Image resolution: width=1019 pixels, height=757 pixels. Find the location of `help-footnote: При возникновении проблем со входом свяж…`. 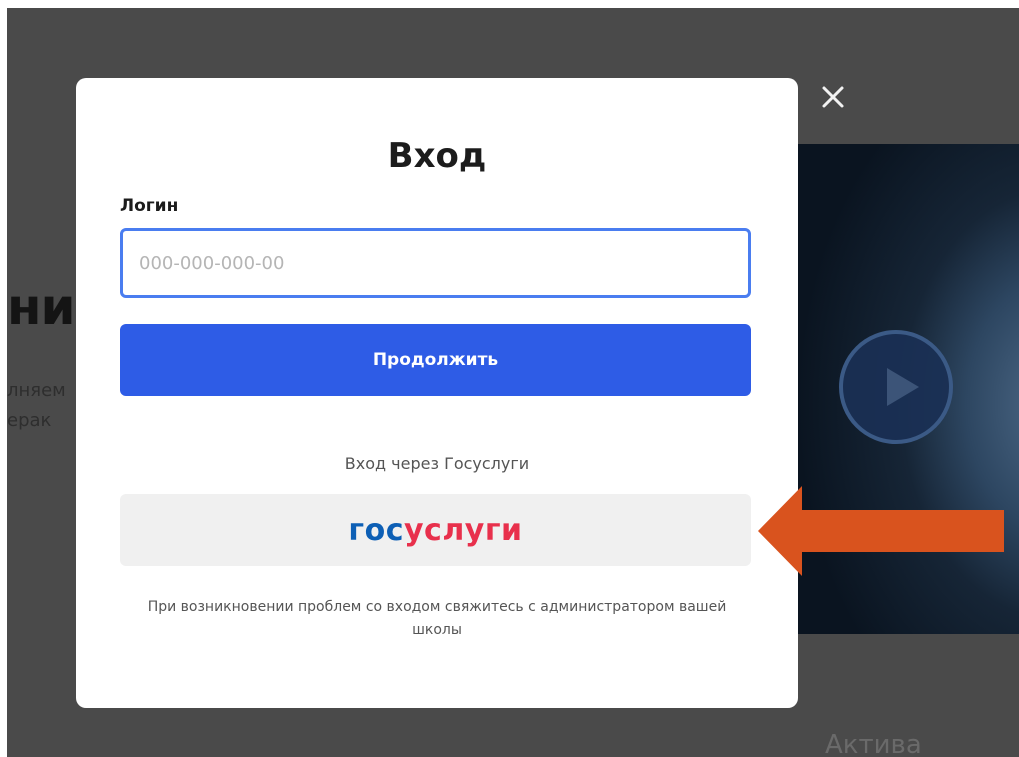

help-footnote: При возникновении проблем со входом свяж… is located at coordinates (437, 618).